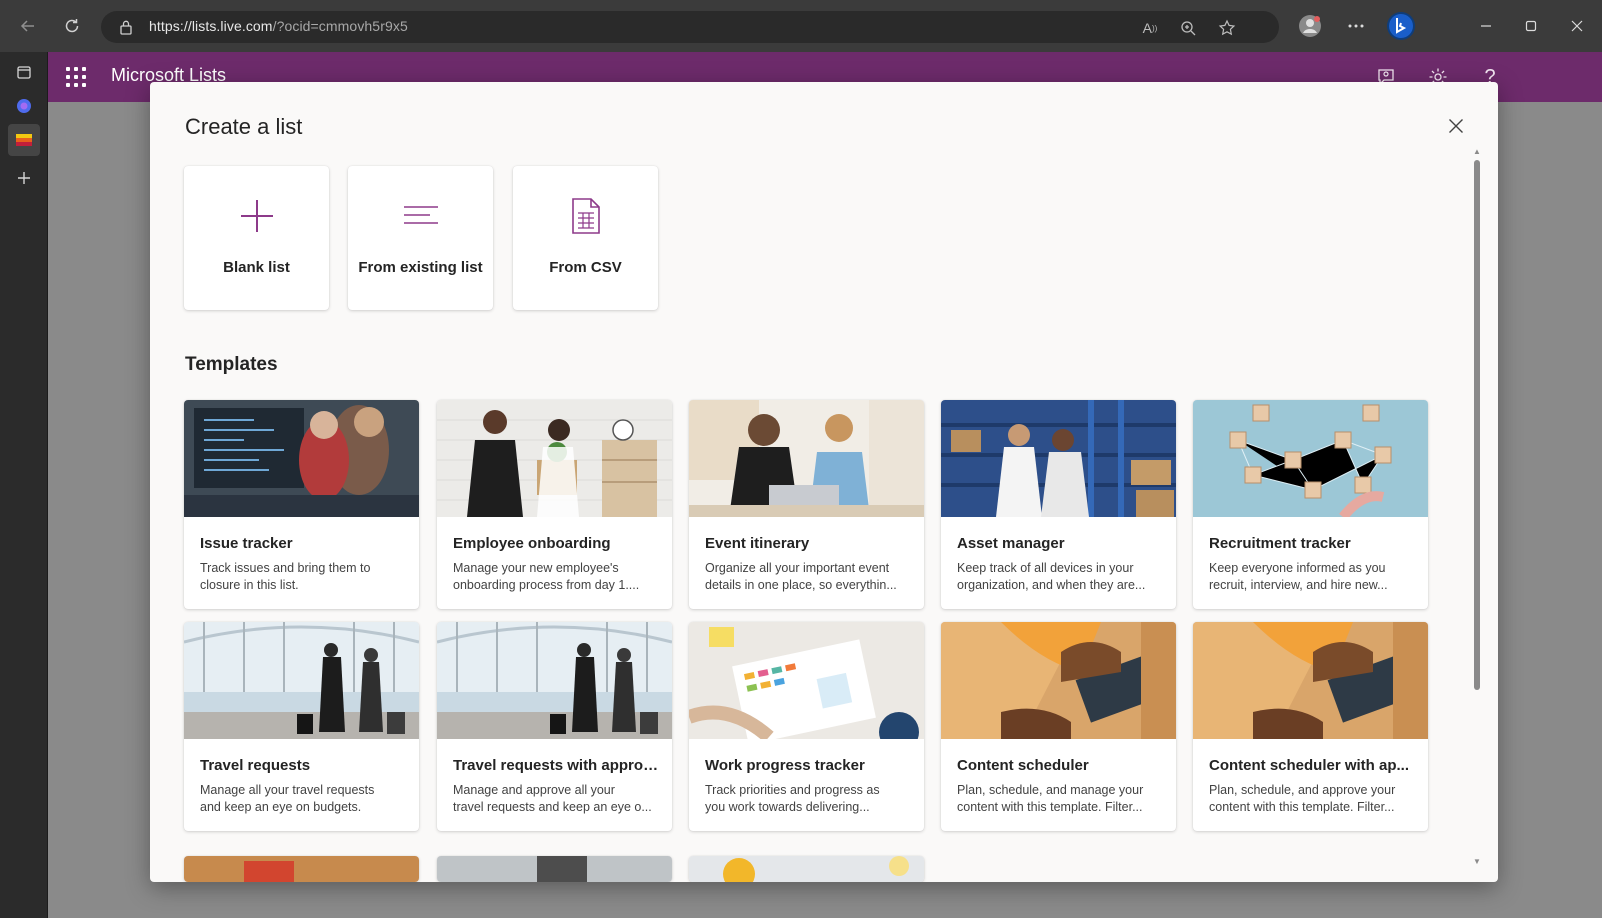  What do you see at coordinates (1280, 543) in the screenshot?
I see `template-name: Recruitment tracker` at bounding box center [1280, 543].